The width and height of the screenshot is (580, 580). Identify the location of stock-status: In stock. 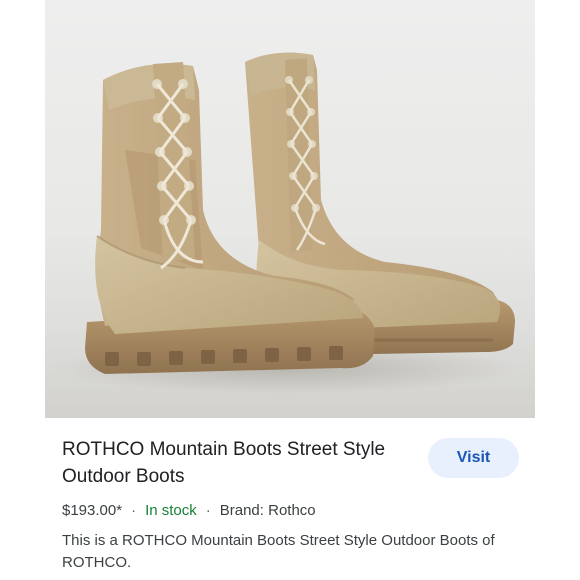
(171, 510).